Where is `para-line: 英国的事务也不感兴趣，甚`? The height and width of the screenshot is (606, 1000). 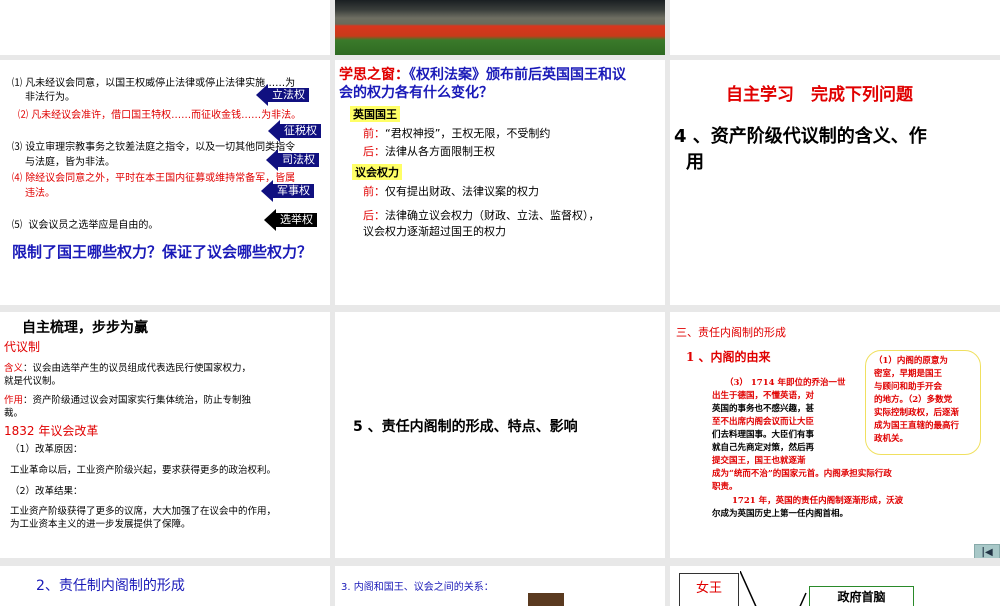 para-line: 英国的事务也不感兴趣，甚 is located at coordinates (763, 409).